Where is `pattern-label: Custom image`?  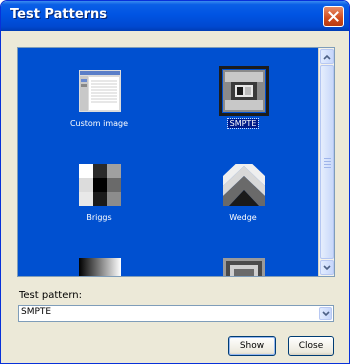 pattern-label: Custom image is located at coordinates (99, 123).